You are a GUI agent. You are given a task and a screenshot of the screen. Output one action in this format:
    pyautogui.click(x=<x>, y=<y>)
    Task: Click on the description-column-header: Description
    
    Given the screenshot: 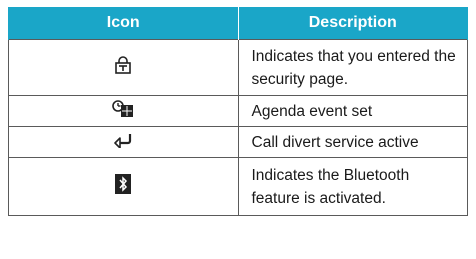 What is the action you would take?
    pyautogui.click(x=352, y=23)
    